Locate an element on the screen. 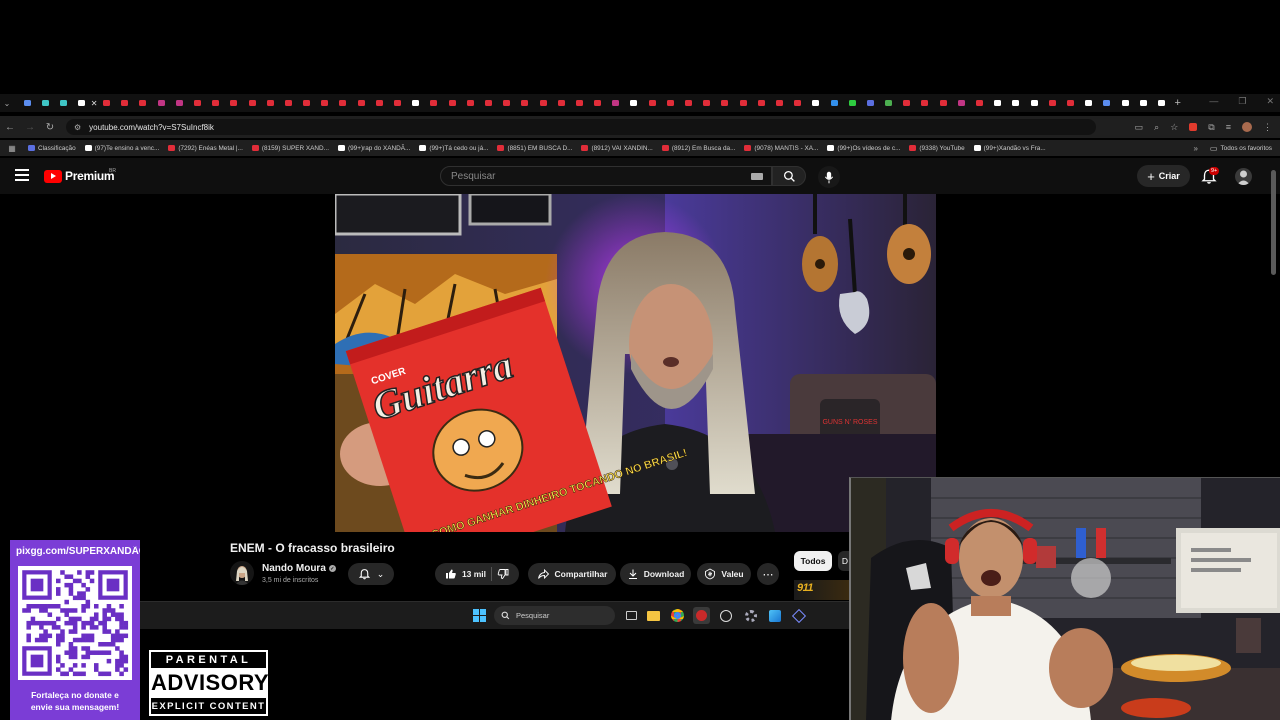 The image size is (1280, 720). channel-name: Nando Moura ✓ is located at coordinates (299, 568).